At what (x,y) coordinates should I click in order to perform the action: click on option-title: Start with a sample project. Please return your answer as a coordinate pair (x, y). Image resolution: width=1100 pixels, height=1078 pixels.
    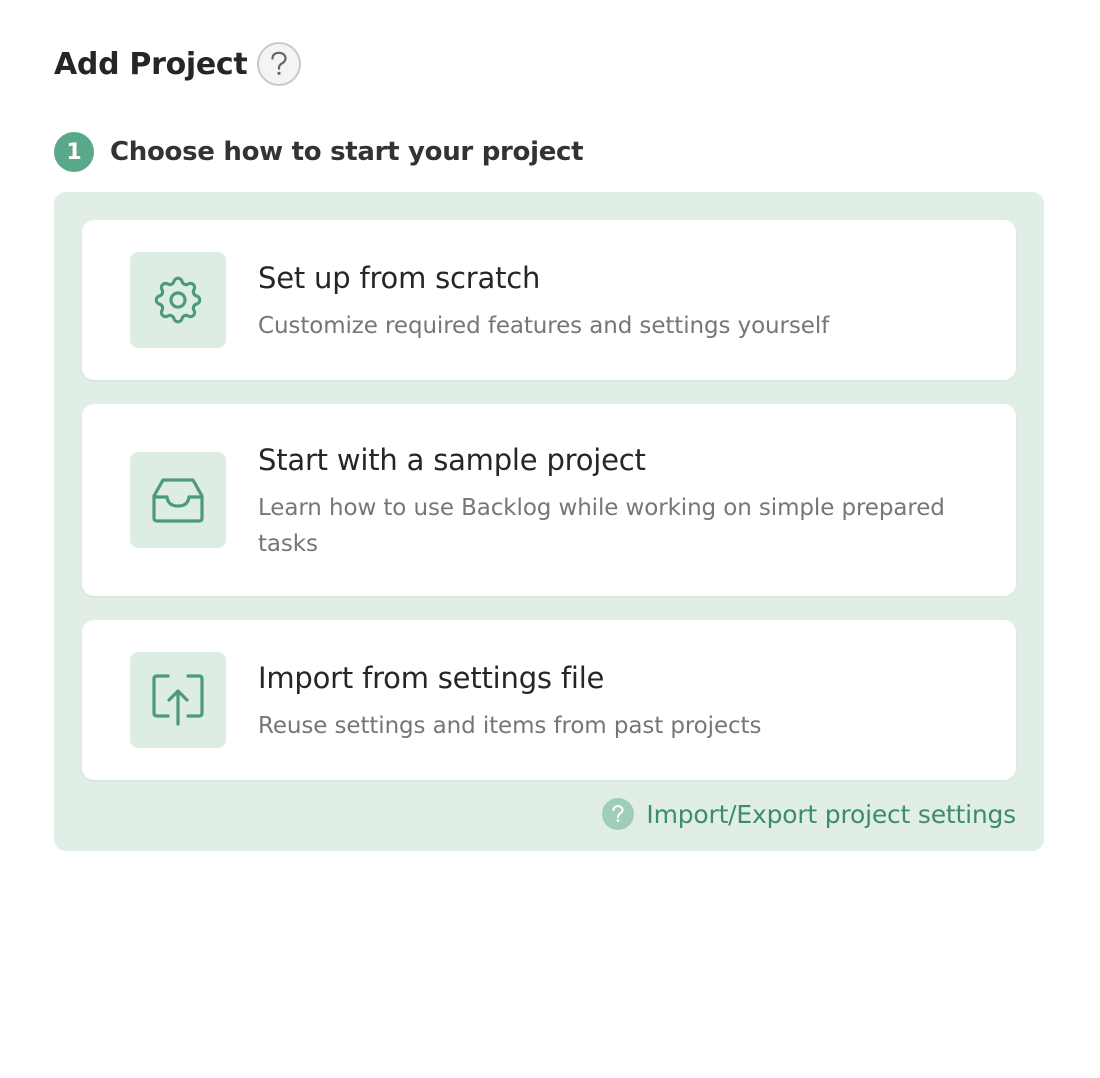
    Looking at the image, I should click on (452, 460).